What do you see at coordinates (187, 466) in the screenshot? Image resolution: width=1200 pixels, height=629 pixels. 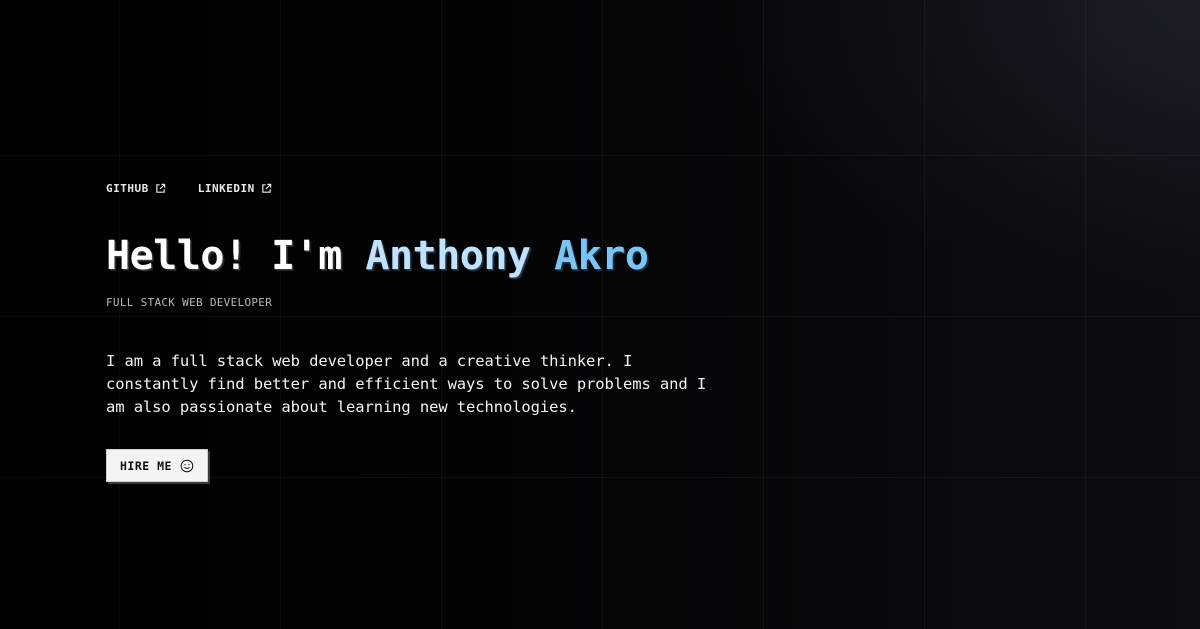 I see `smiley-icon` at bounding box center [187, 466].